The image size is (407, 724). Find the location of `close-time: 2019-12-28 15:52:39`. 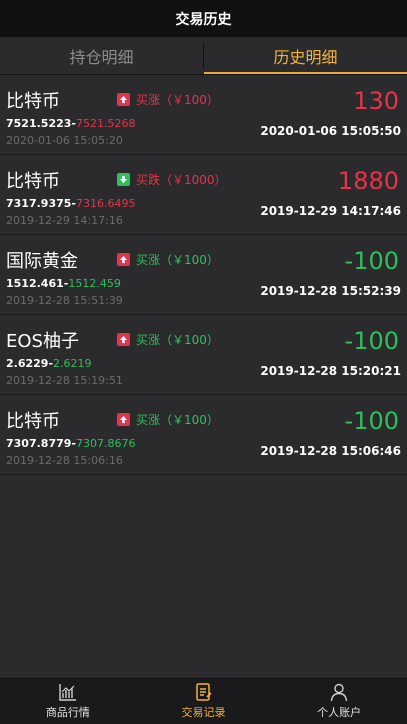

close-time: 2019-12-28 15:52:39 is located at coordinates (330, 291).